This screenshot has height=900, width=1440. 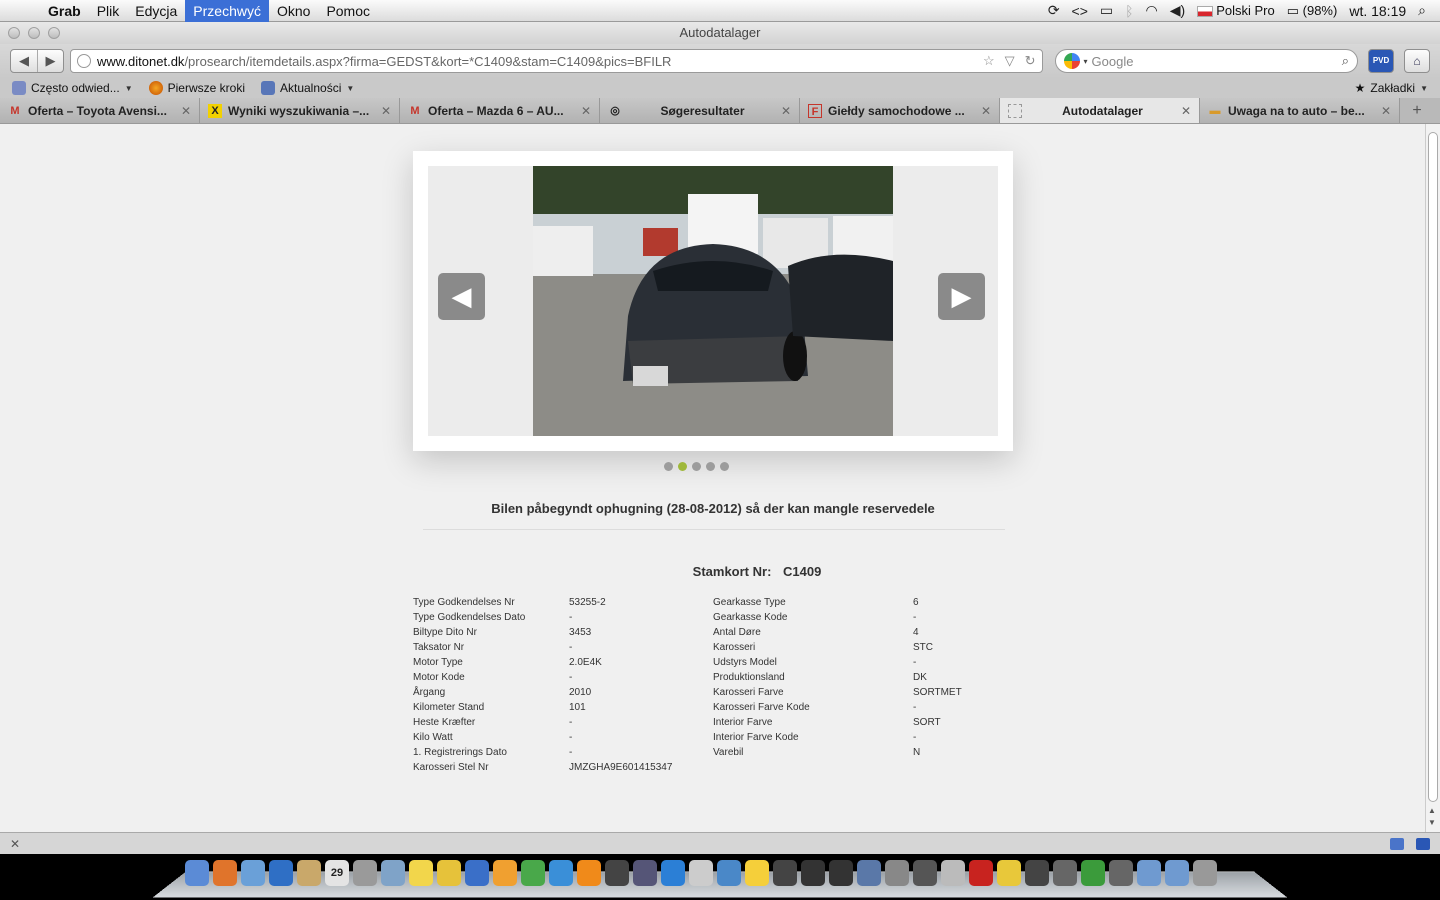 I want to click on clapper2-icon, so click(x=841, y=873).